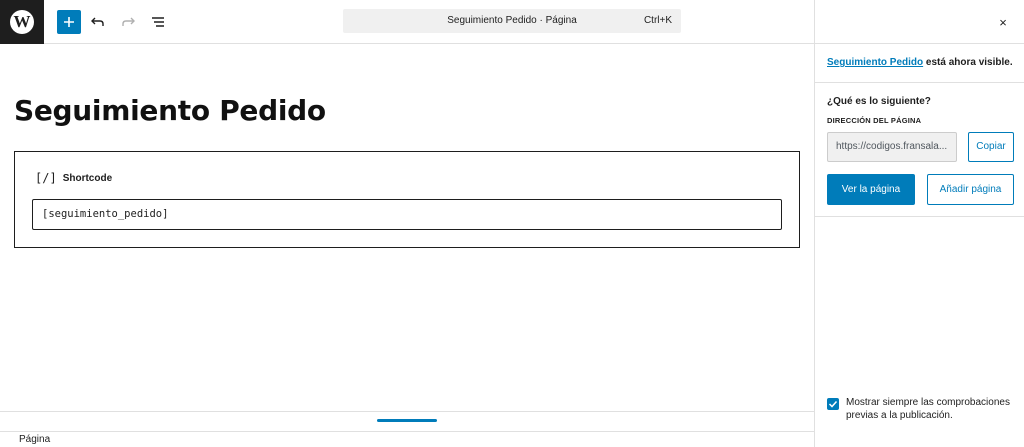 Image resolution: width=1024 pixels, height=447 pixels. Describe the element at coordinates (407, 439) in the screenshot. I see `block-breadcrumb: Página` at that location.